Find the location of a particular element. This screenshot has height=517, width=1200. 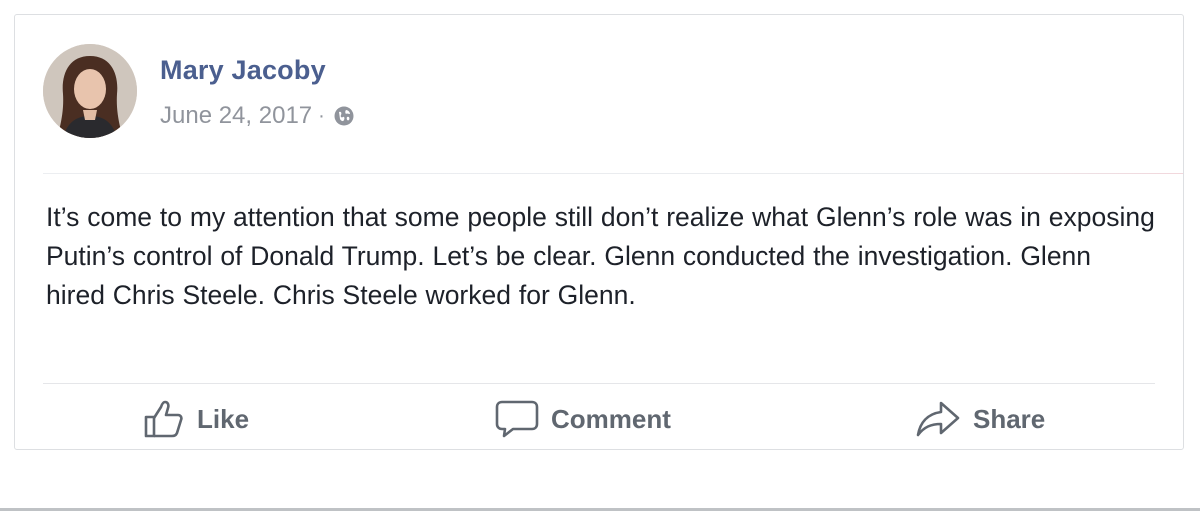

avatar is located at coordinates (90, 91).